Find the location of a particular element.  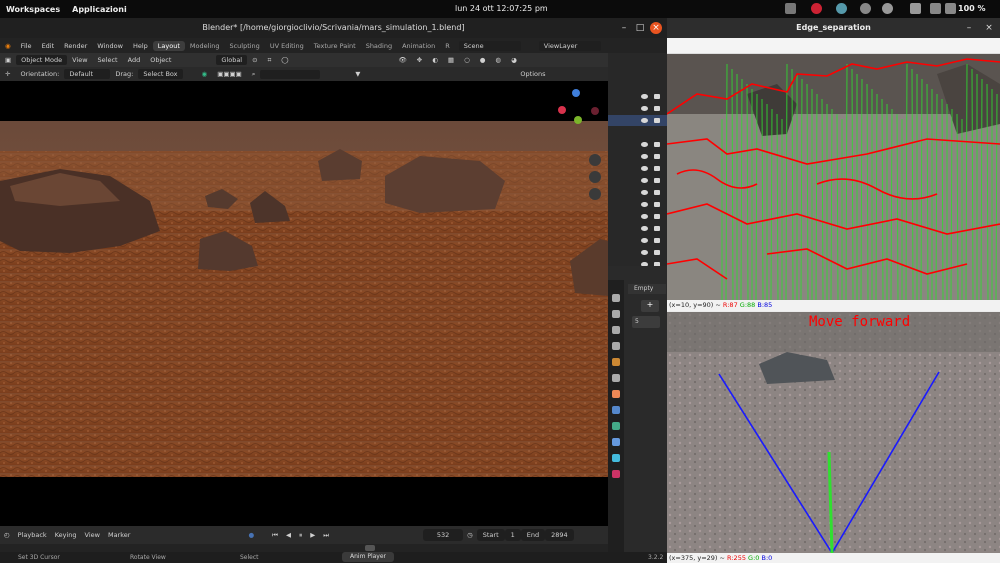

scene-selector: Scene is located at coordinates (489, 45).